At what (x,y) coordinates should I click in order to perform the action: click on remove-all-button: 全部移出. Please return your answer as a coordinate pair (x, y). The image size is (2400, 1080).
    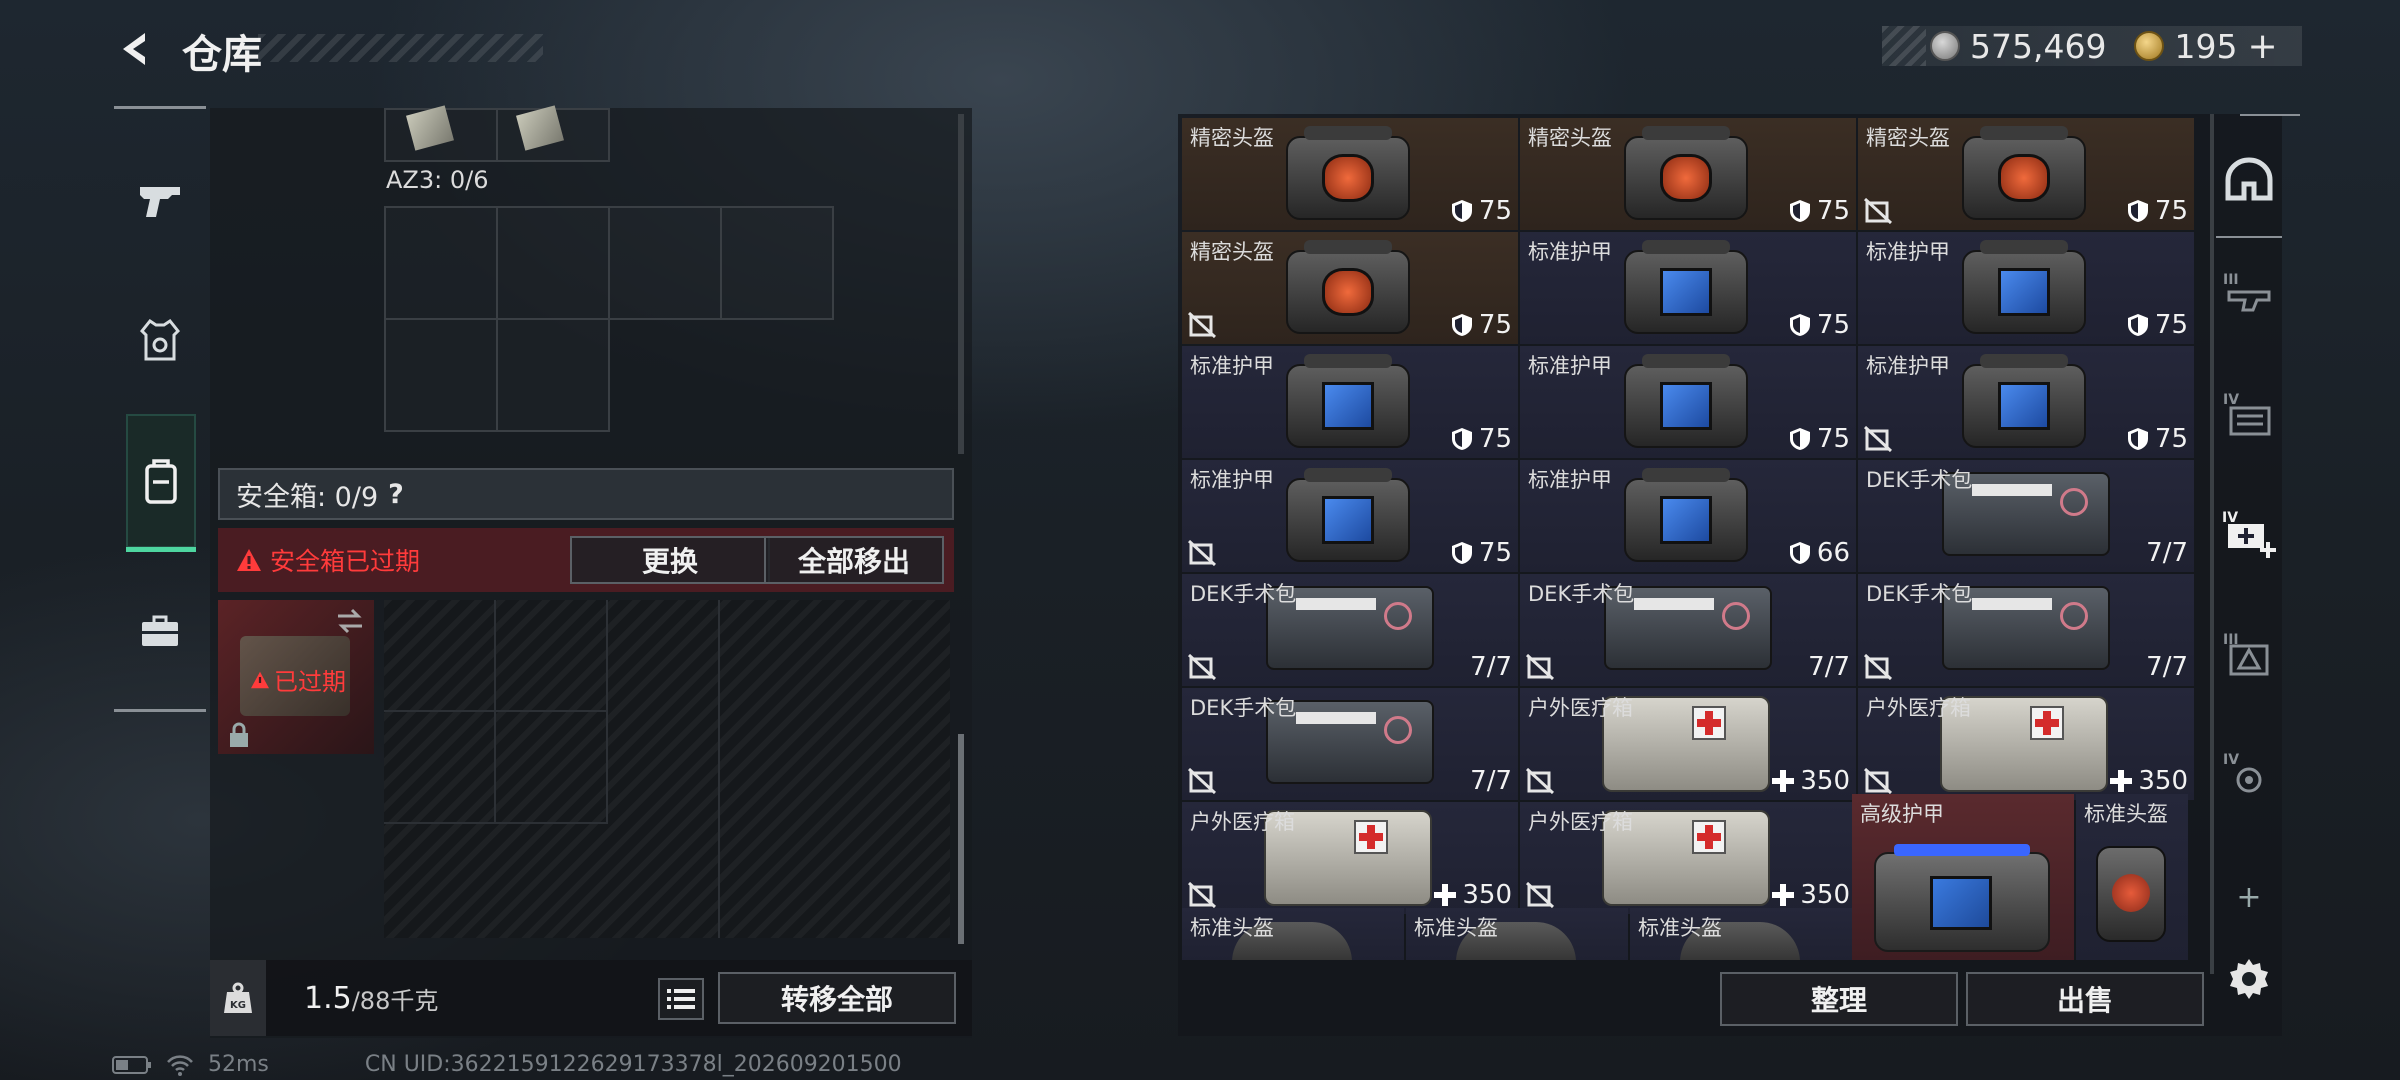
    Looking at the image, I should click on (854, 560).